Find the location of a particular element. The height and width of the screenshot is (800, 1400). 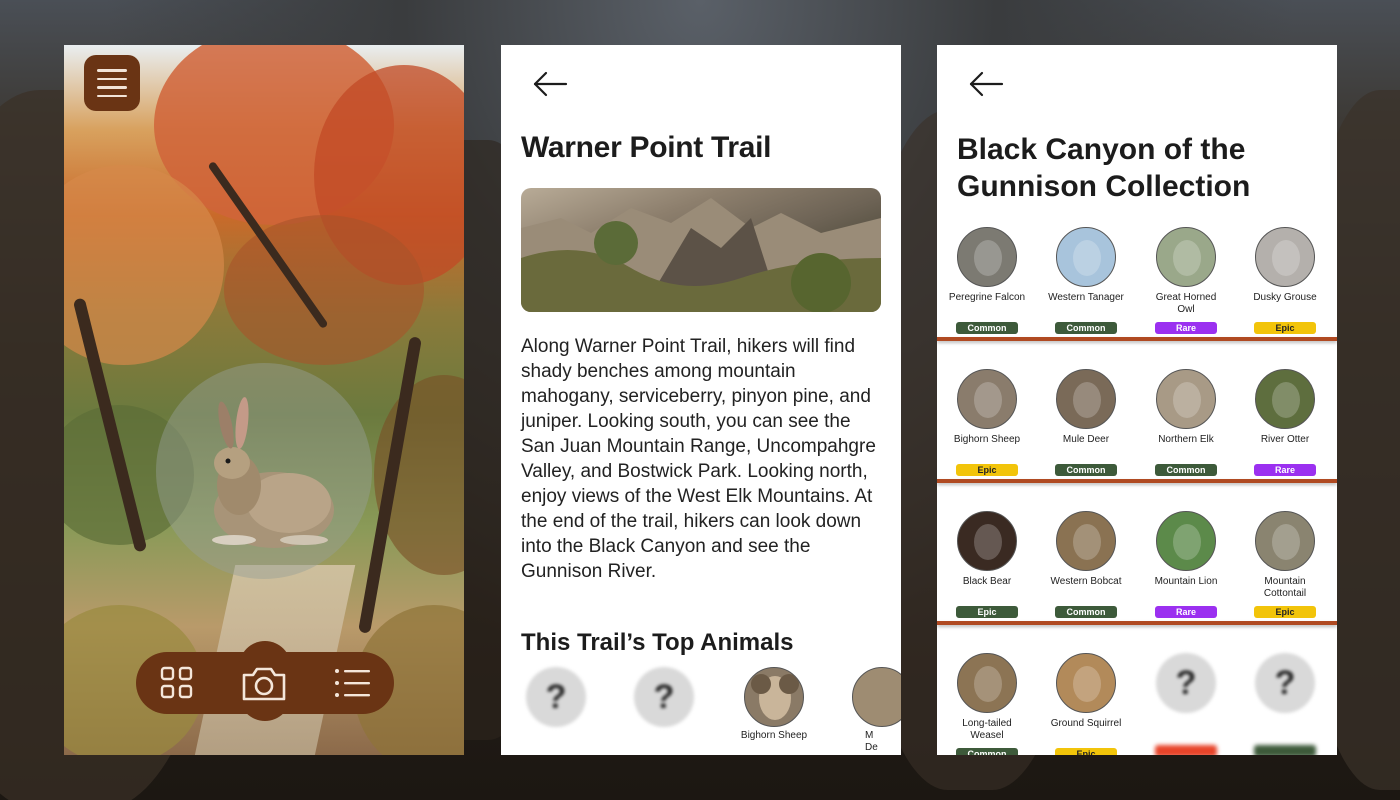

camera-icon is located at coordinates (264, 683).